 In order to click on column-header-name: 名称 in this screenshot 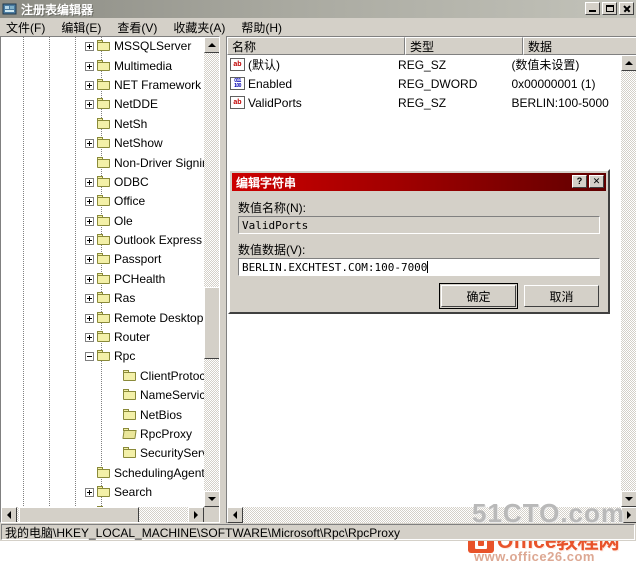, I will do `click(316, 46)`.